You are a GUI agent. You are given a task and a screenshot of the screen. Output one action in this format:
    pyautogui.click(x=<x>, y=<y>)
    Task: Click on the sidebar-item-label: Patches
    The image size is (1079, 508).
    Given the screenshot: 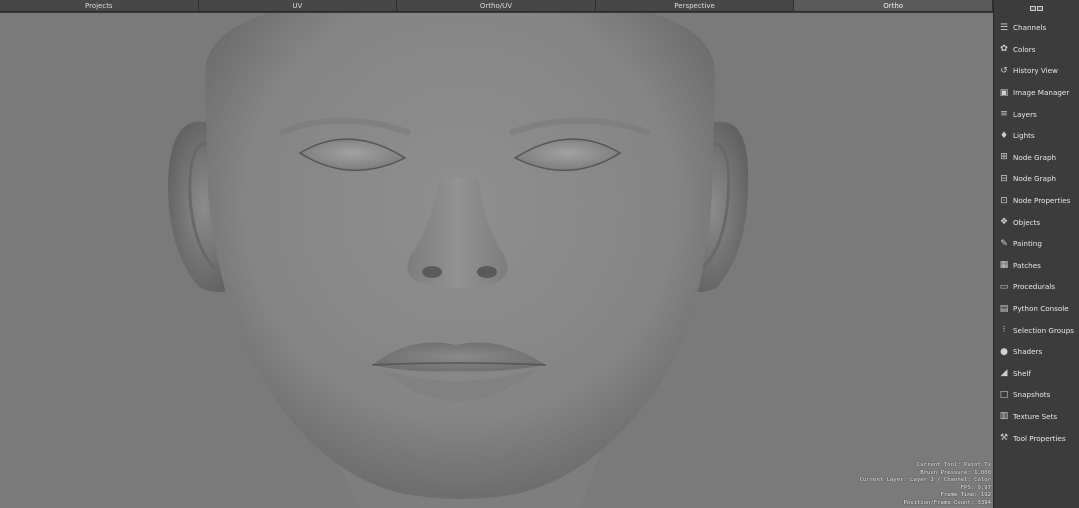 What is the action you would take?
    pyautogui.click(x=1027, y=265)
    